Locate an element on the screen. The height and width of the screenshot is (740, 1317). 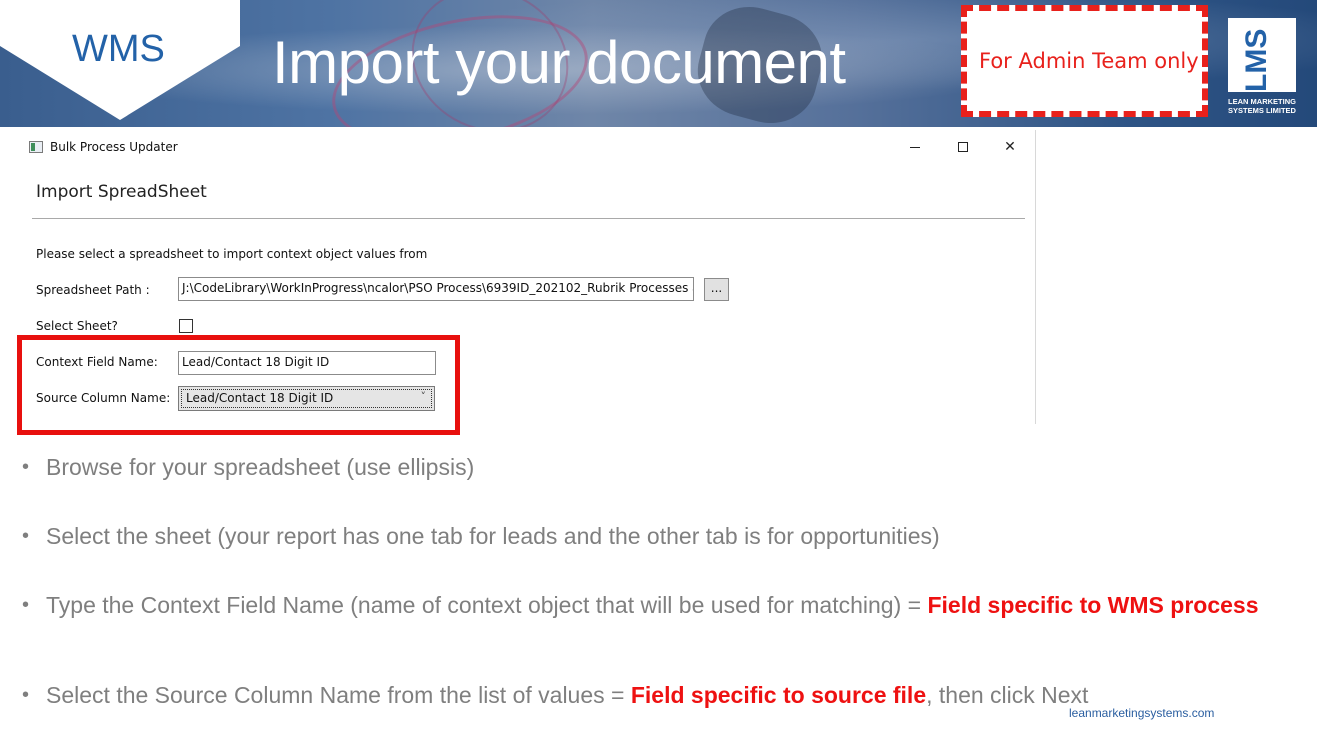
list-item-highlight: Field specific to WMS process is located at coordinates (1093, 605).